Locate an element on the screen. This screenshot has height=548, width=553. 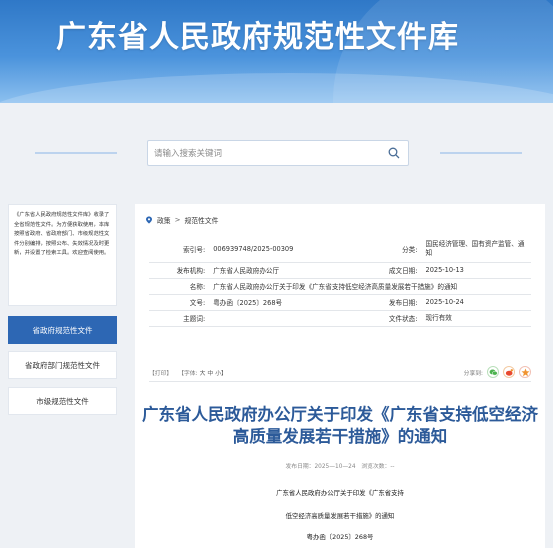
print-button: 【打印】 is located at coordinates (160, 372).